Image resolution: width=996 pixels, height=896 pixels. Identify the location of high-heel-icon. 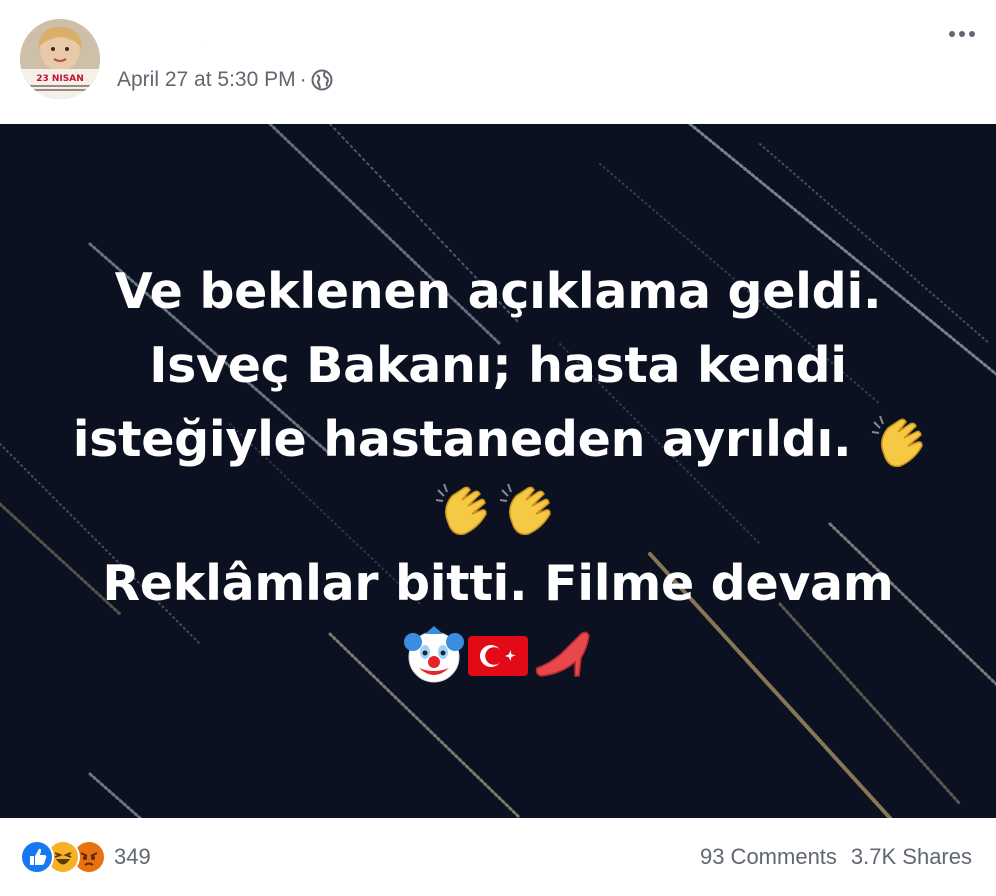
(562, 654).